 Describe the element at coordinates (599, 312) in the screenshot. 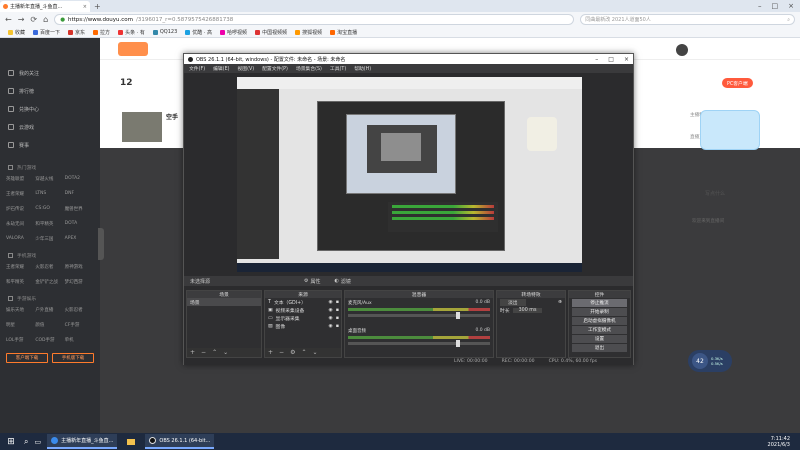

I see `start-recording-button: 开始录制` at that location.